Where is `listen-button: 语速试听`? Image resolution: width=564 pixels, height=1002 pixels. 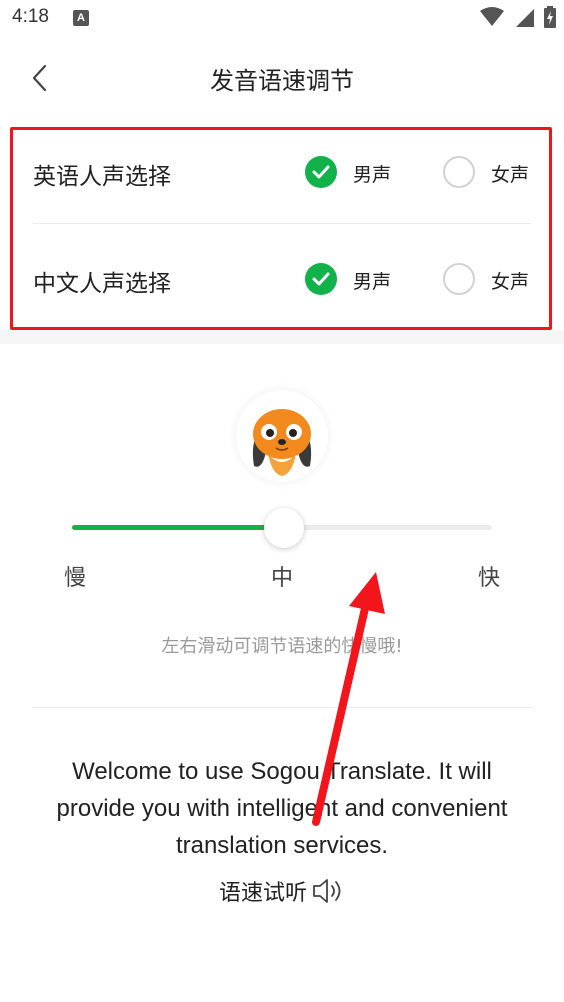 listen-button: 语速试听 is located at coordinates (282, 891).